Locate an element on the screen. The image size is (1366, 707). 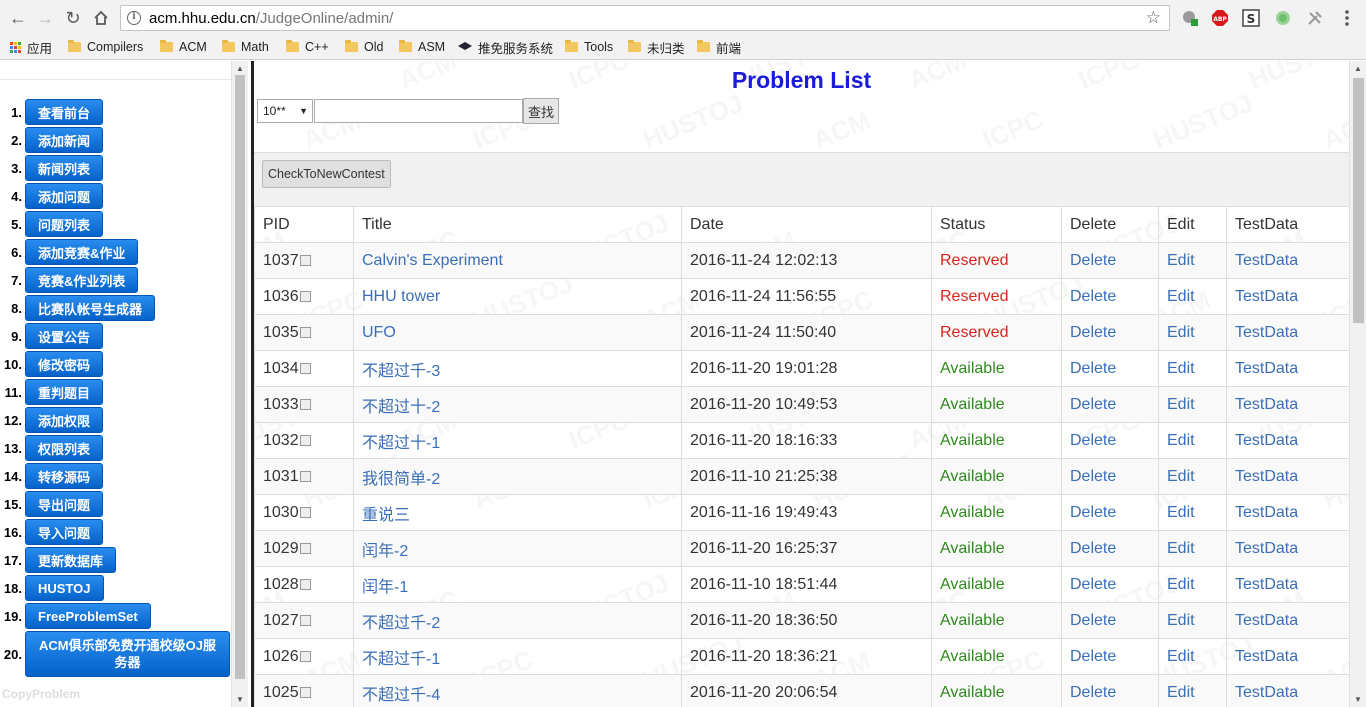
bookmark-asm: ASM is located at coordinates (422, 47).